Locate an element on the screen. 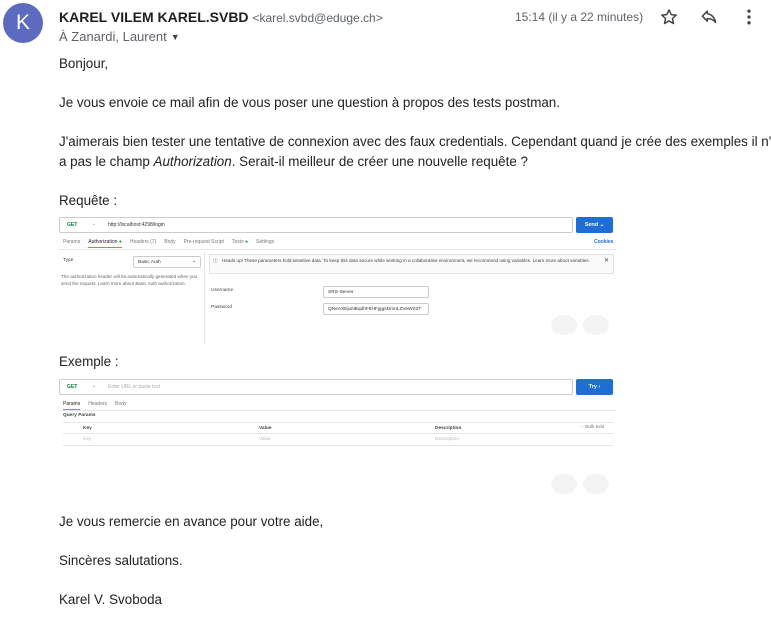 The height and width of the screenshot is (617, 771). recipients: À Zanardi, Laurent ▼ is located at coordinates (119, 36).